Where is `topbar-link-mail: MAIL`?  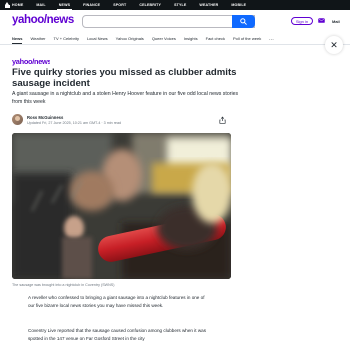
topbar-link-mail: MAIL is located at coordinates (40, 5).